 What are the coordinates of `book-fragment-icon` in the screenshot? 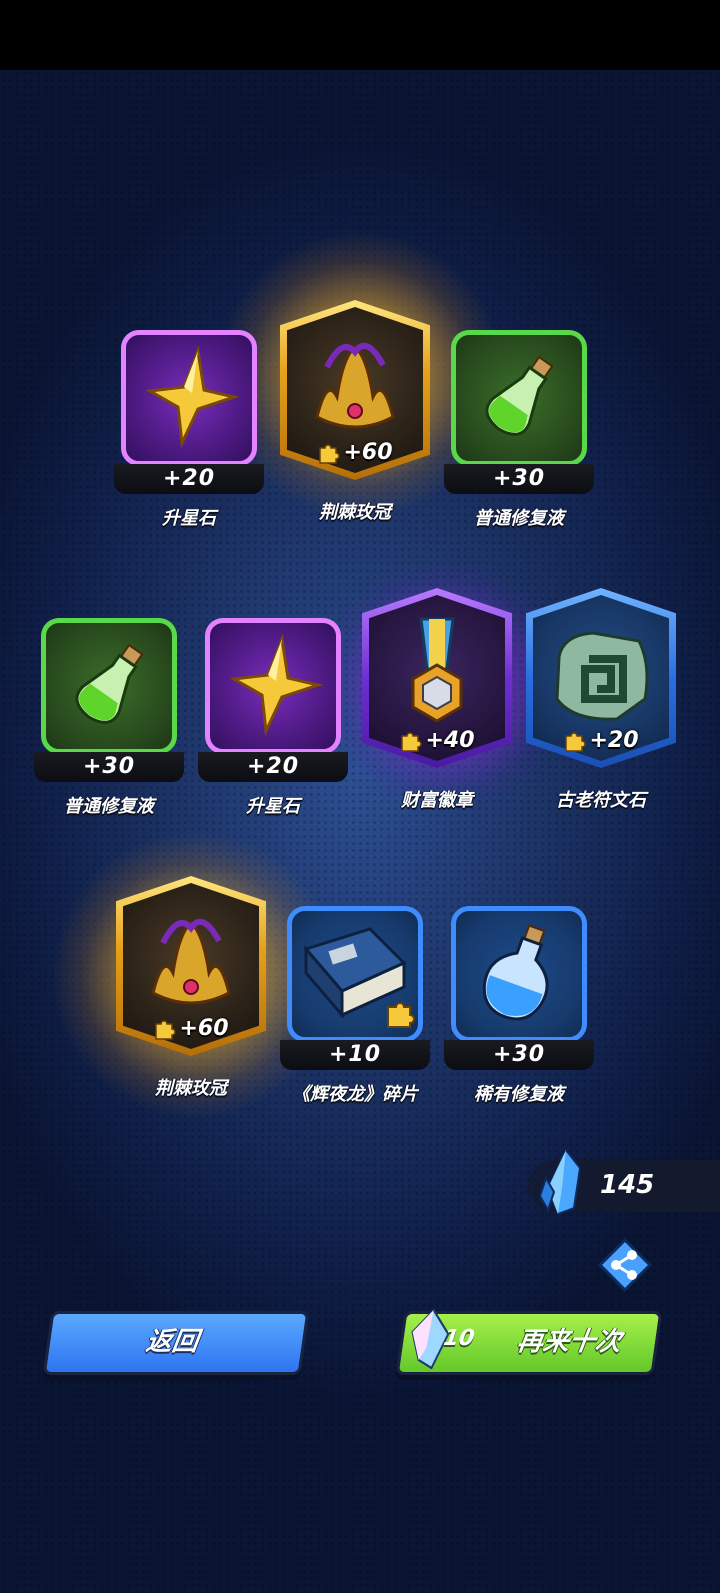 It's located at (359, 977).